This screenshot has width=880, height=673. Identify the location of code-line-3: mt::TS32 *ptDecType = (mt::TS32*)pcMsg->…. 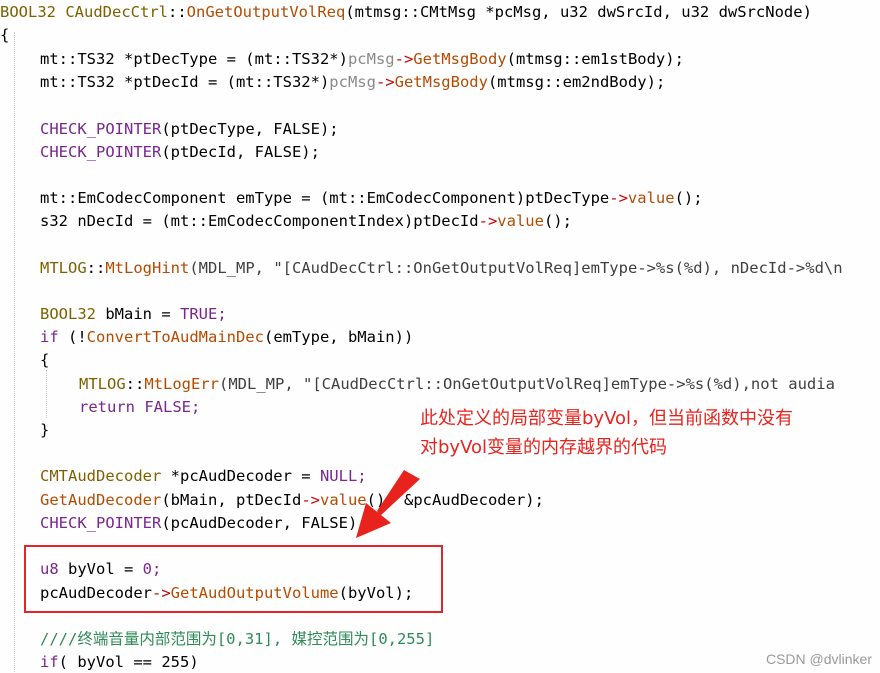
(362, 59).